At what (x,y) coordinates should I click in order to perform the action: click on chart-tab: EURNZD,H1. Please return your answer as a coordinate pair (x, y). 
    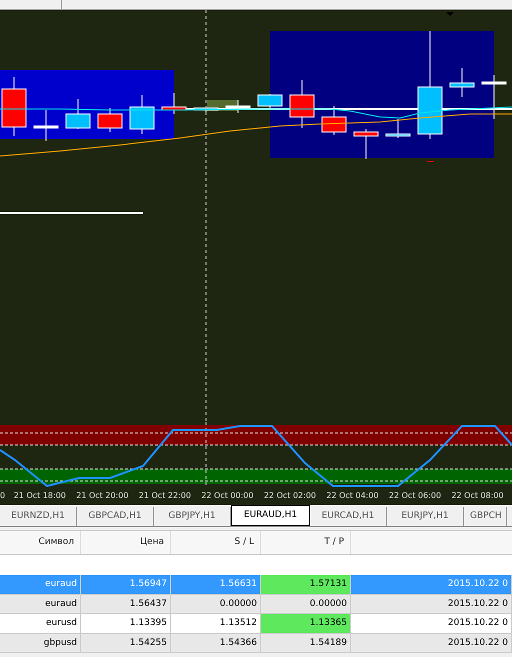
    Looking at the image, I should click on (38, 516).